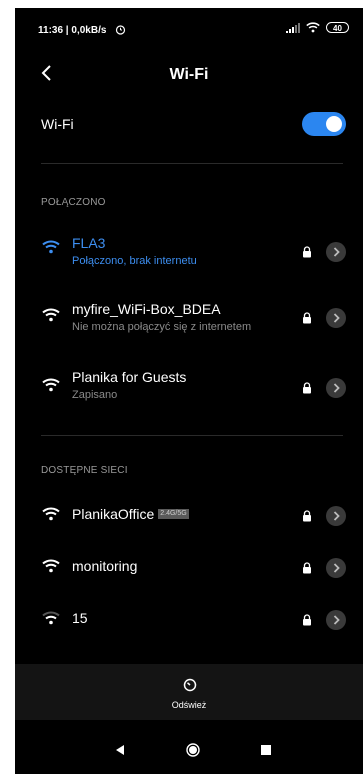 This screenshot has width=363, height=774. Describe the element at coordinates (57, 124) in the screenshot. I see `wifi-toggle-label: Wi-Fi` at that location.